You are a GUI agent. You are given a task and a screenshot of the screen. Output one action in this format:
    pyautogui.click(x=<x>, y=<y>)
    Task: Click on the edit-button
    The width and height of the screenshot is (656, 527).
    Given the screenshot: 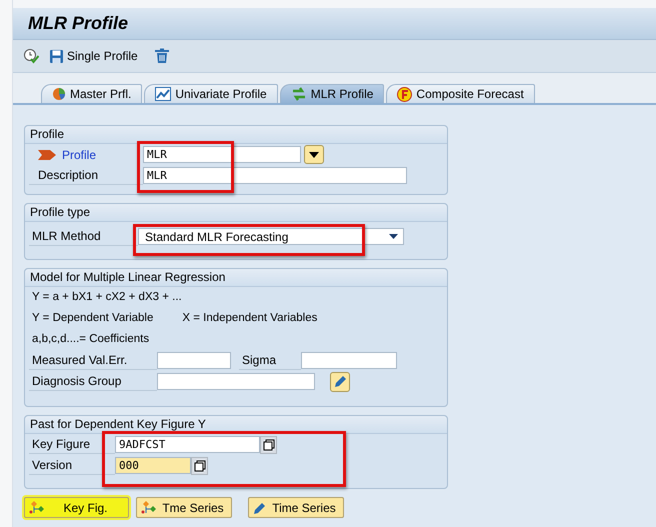 What is the action you would take?
    pyautogui.click(x=340, y=382)
    